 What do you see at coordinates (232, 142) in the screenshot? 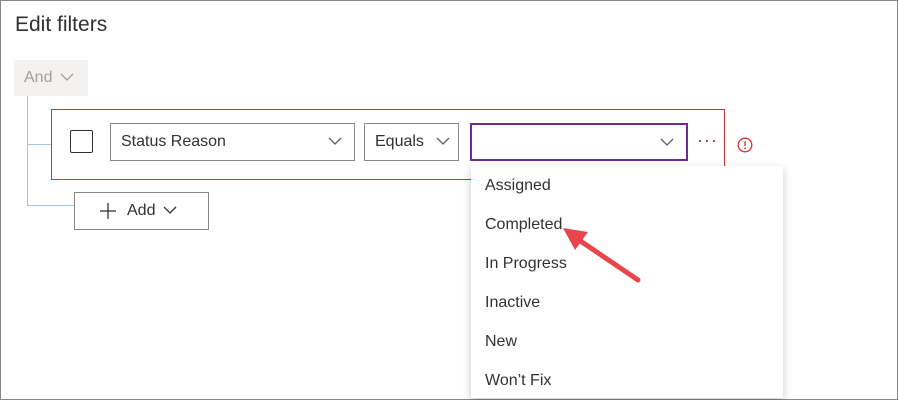
I see `attribute-dropdown: Status Reason` at bounding box center [232, 142].